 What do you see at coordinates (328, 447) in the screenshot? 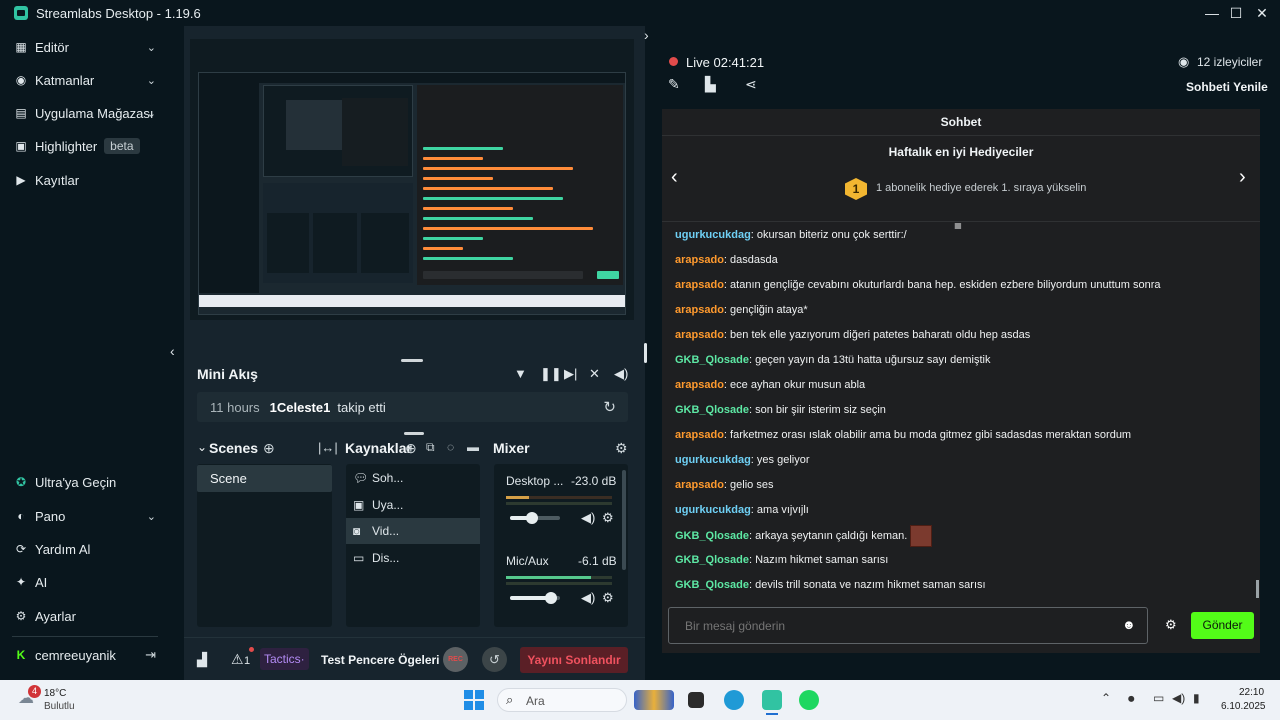
I see `scene-transition-icon: |↔|` at bounding box center [328, 447].